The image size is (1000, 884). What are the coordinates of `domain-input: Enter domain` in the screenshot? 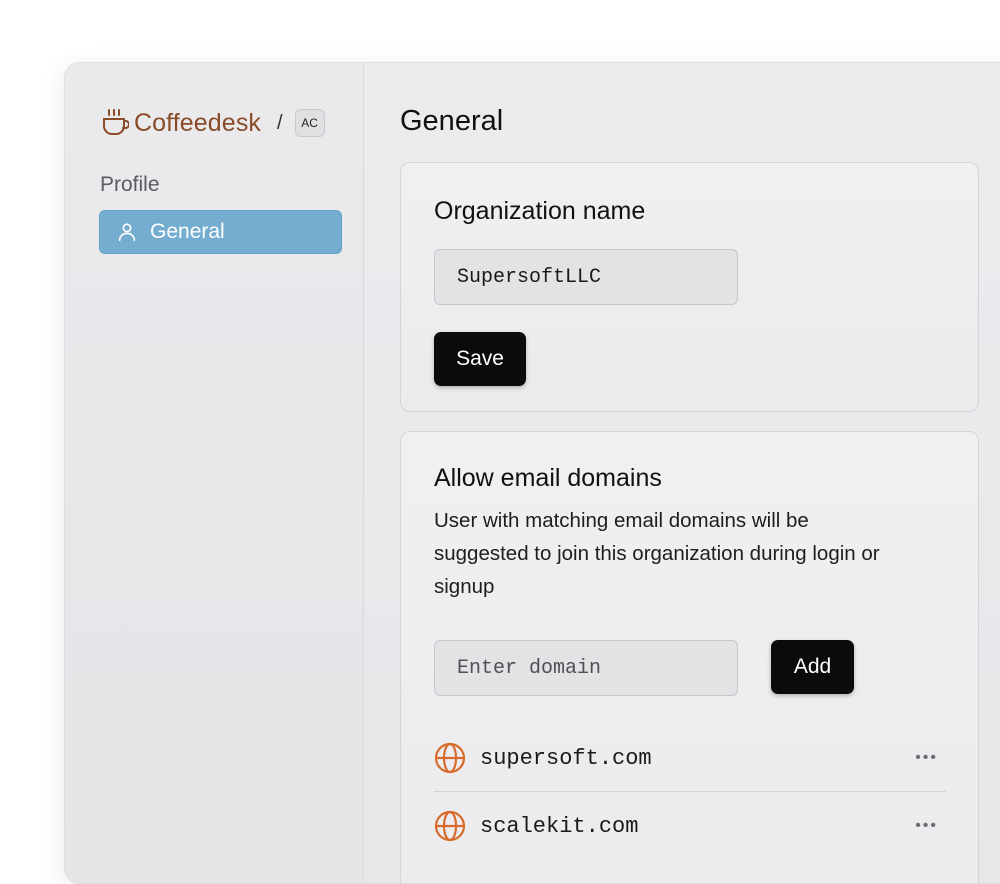 It's located at (586, 668).